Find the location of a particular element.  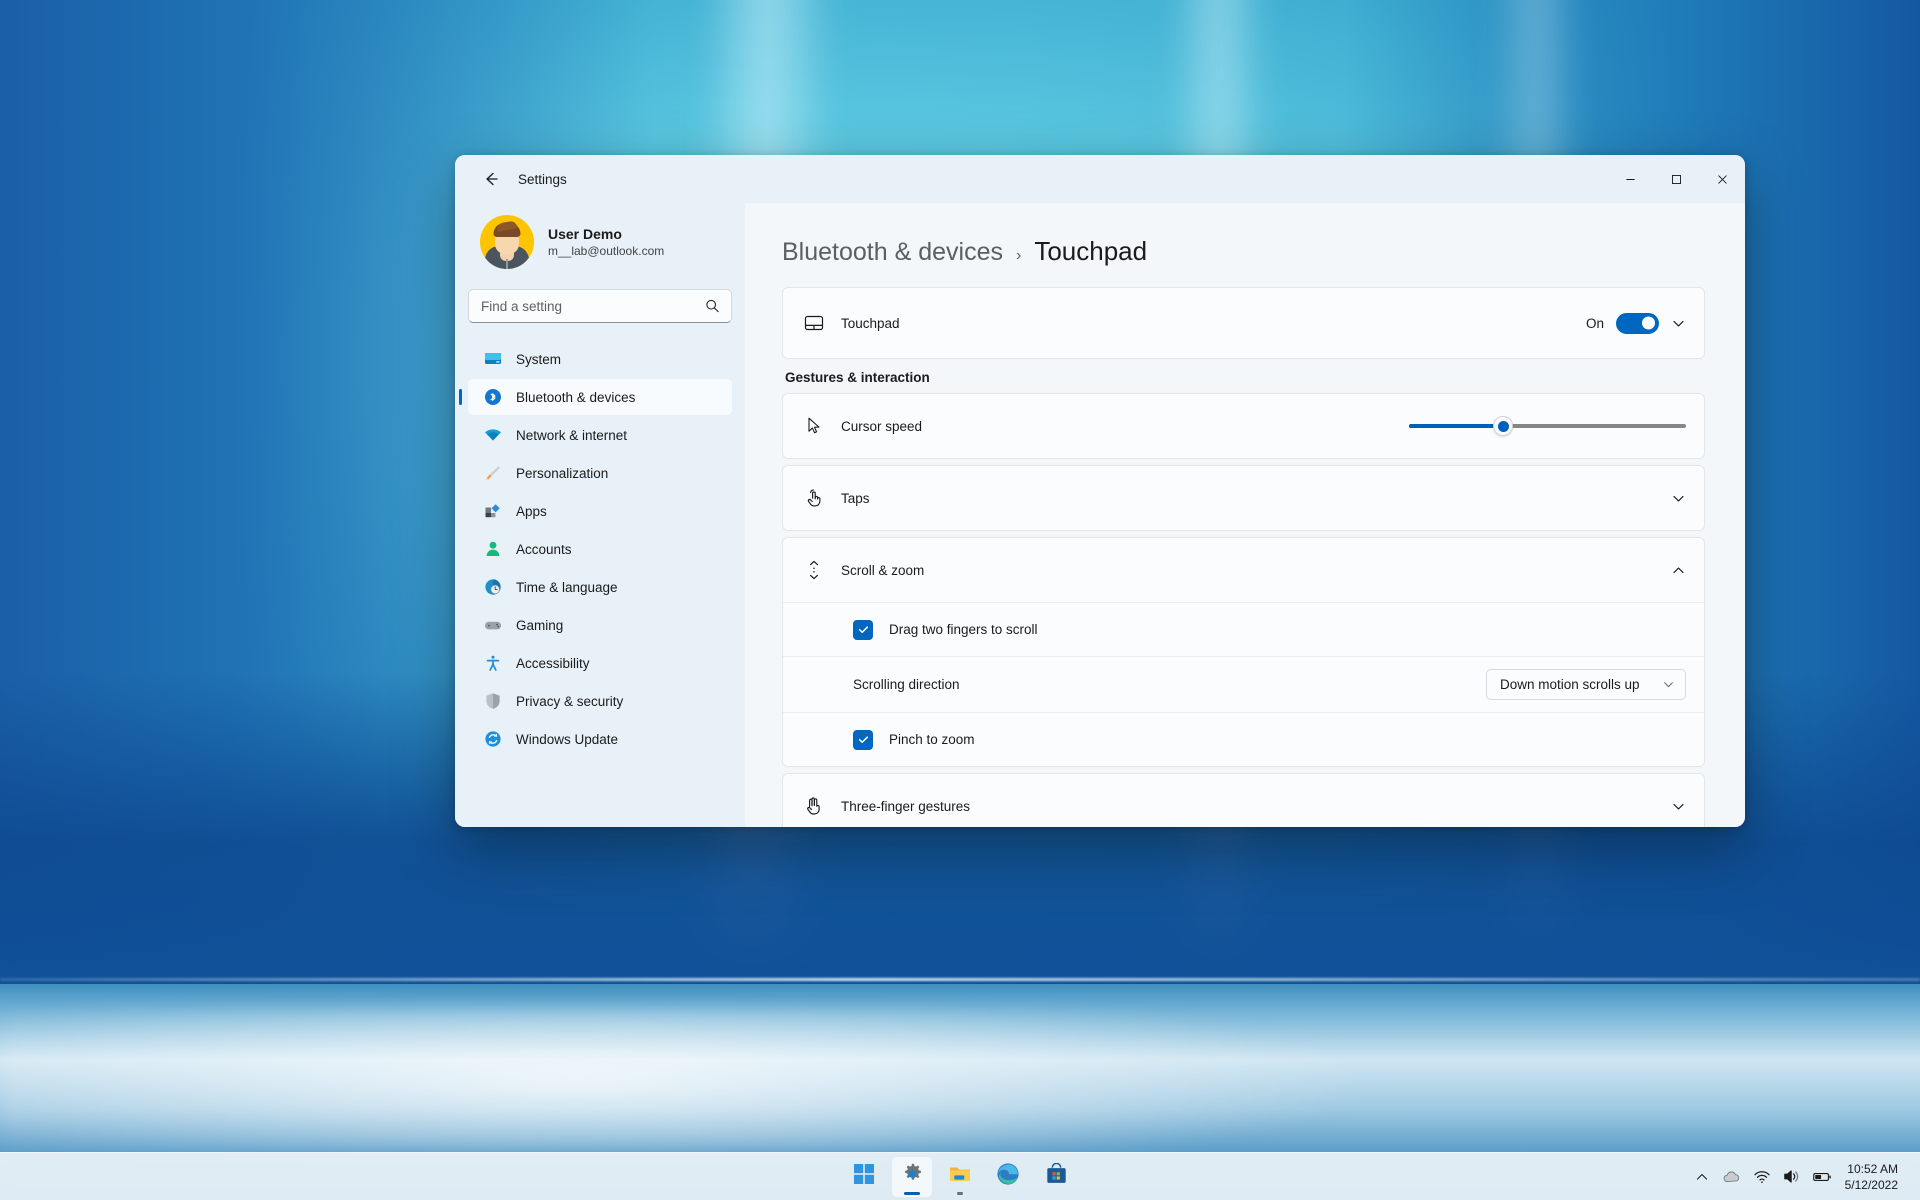

taskbar-start-button is located at coordinates (864, 1177).